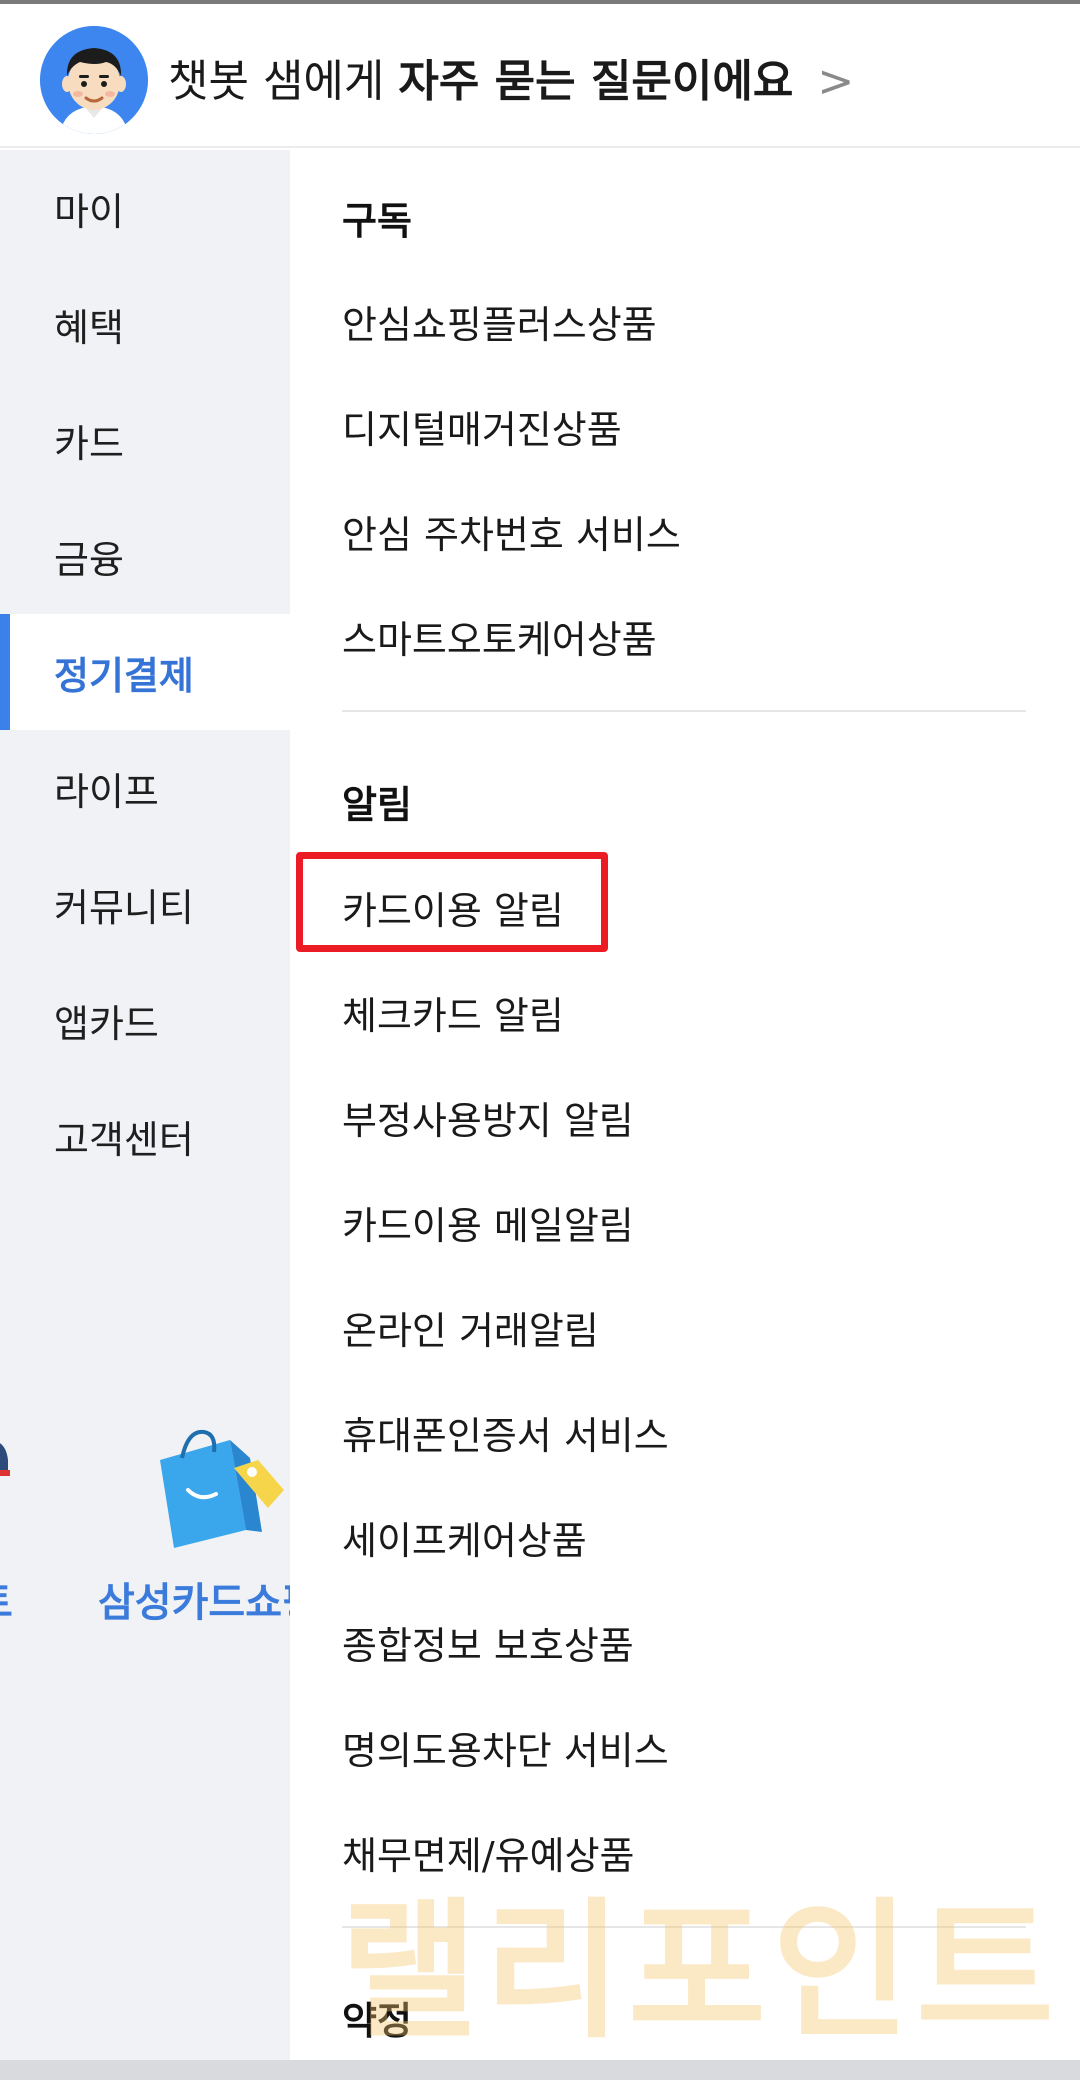 The width and height of the screenshot is (1080, 2080). What do you see at coordinates (276, 81) in the screenshot?
I see `chatbot-prefix: 챗봇 샘에게` at bounding box center [276, 81].